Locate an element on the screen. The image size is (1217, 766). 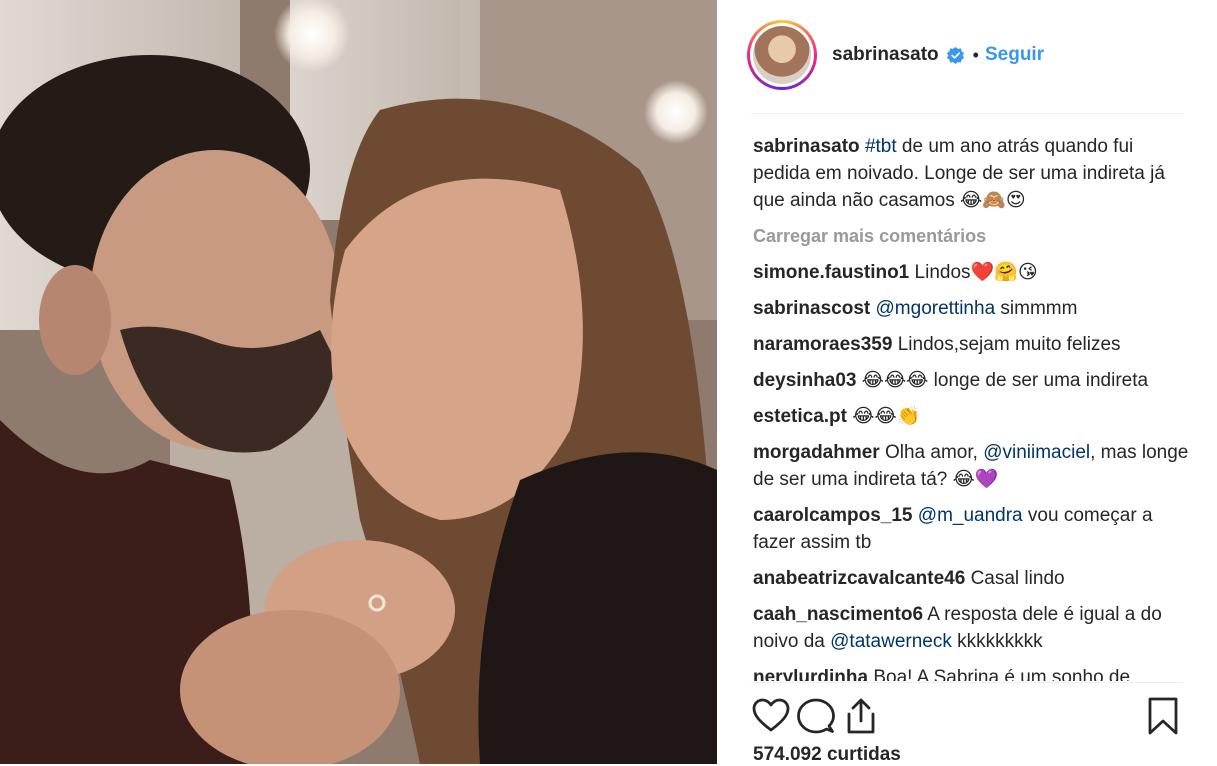
comment-mention: @viniimaciel is located at coordinates (1036, 452).